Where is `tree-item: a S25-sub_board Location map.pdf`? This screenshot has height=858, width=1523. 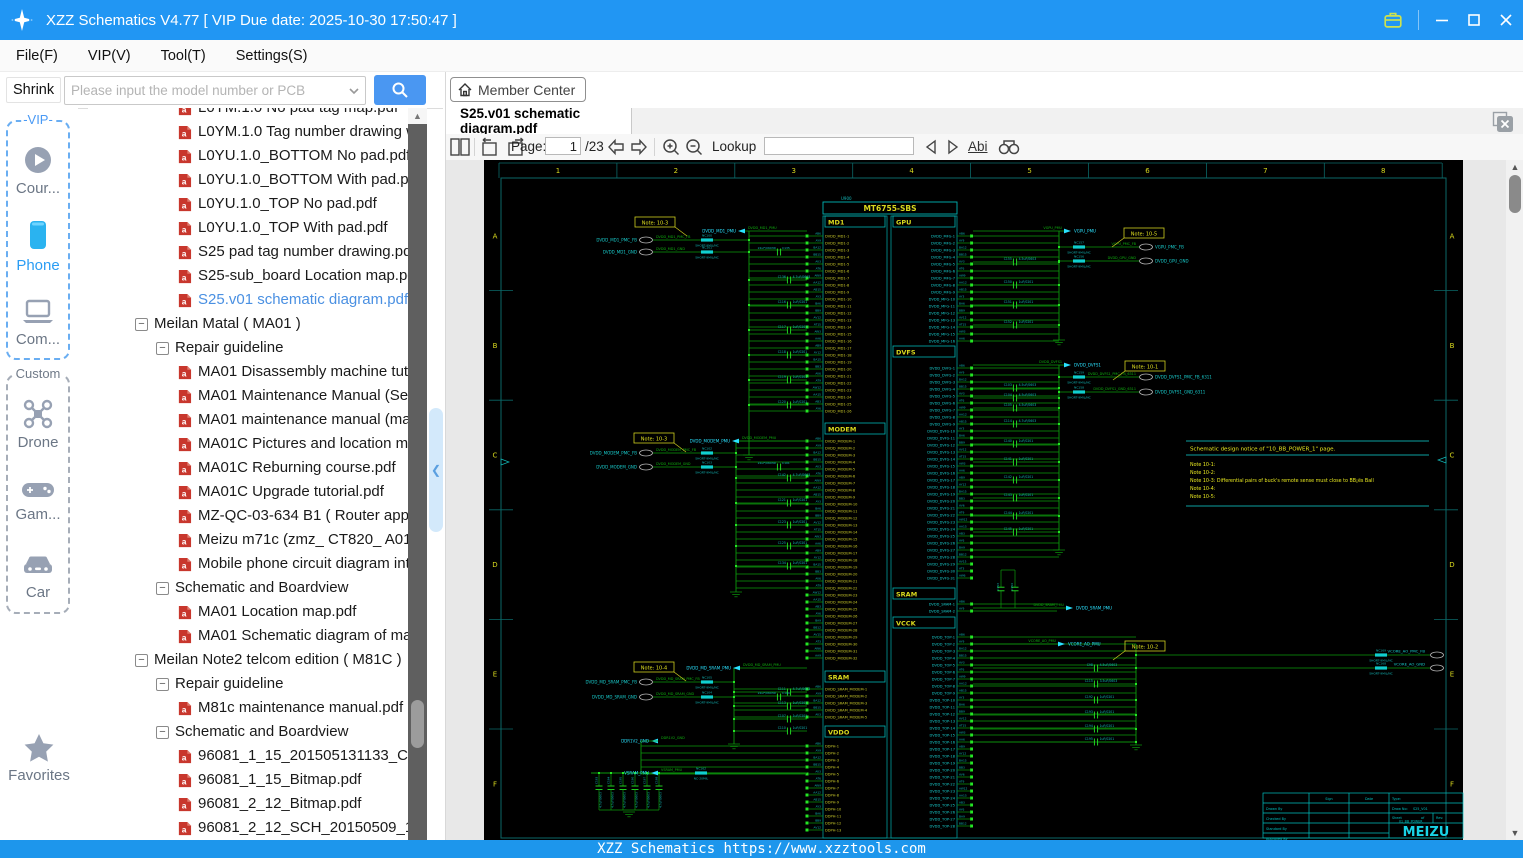
tree-item: a S25-sub_board Location map.pdf is located at coordinates (248, 276).